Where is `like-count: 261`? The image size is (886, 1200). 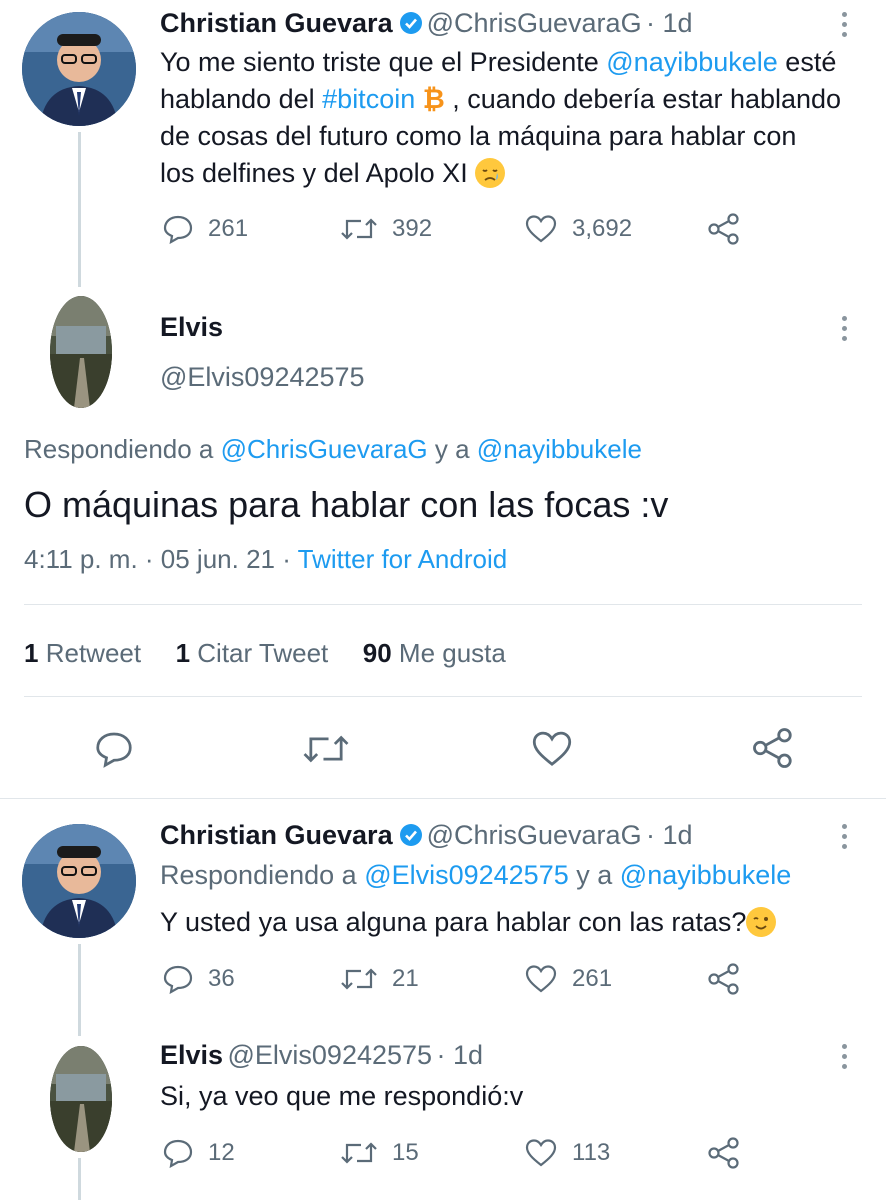
like-count: 261 is located at coordinates (592, 978).